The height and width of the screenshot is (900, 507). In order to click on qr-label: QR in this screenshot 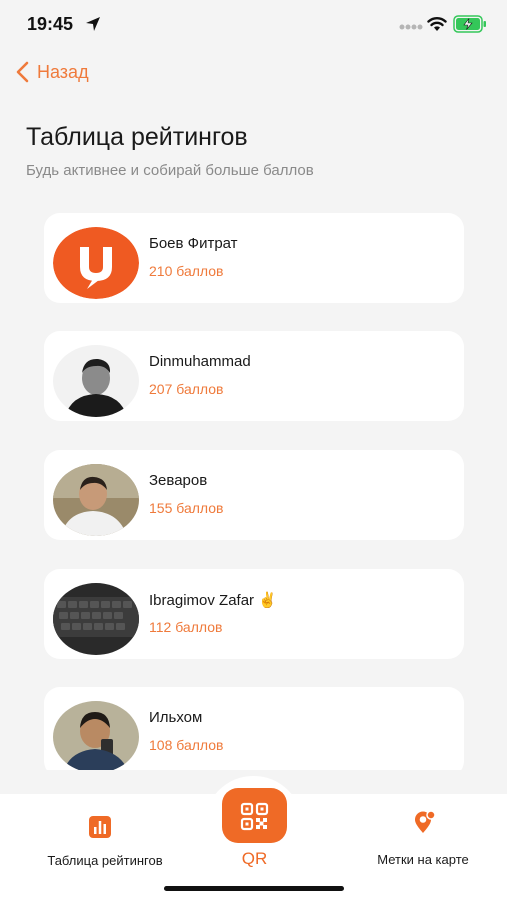, I will do `click(254, 858)`.